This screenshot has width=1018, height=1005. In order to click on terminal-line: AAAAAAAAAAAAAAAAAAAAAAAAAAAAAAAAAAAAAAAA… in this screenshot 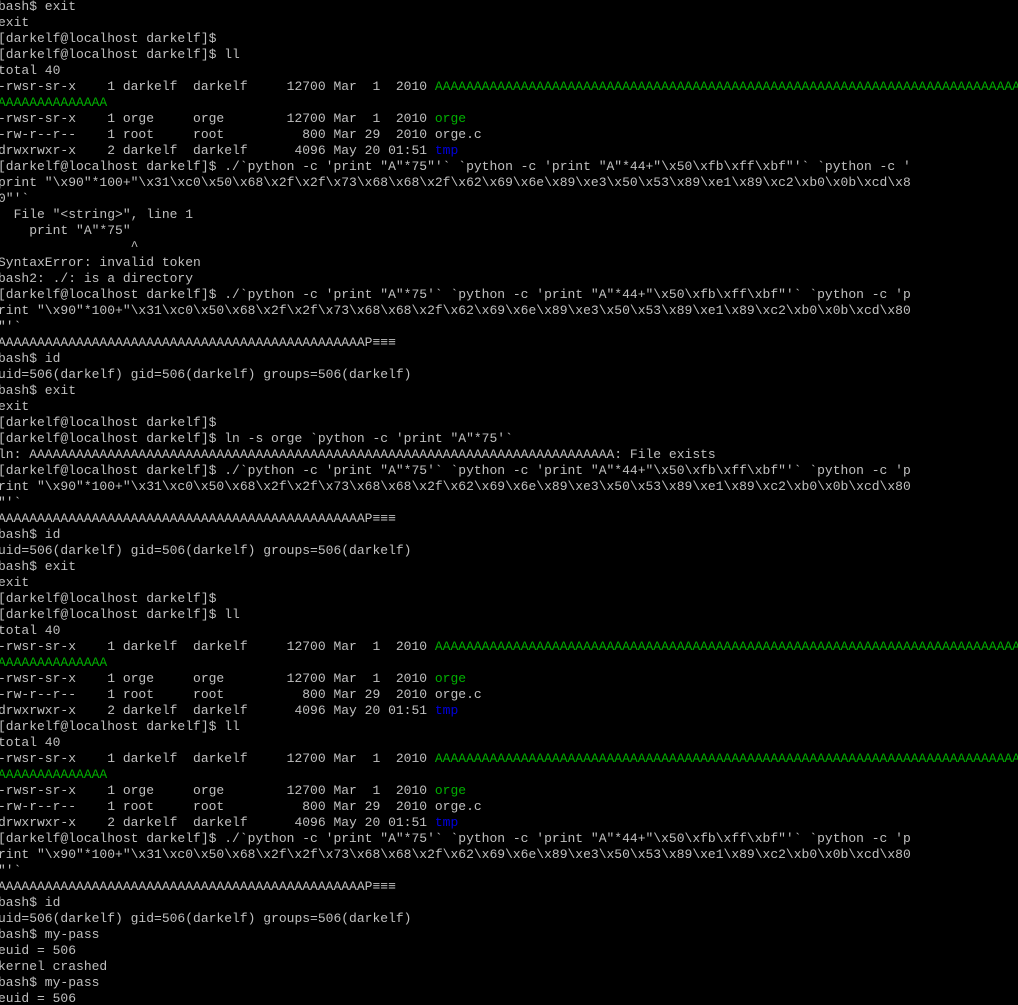, I will do `click(509, 887)`.